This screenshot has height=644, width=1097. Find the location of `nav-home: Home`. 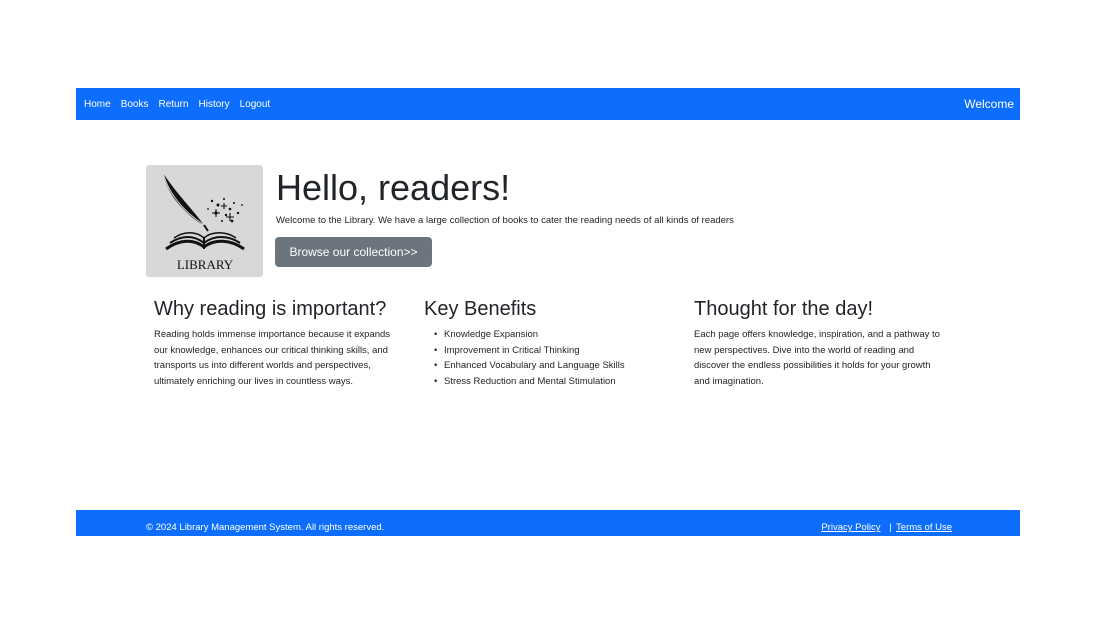

nav-home: Home is located at coordinates (97, 104).